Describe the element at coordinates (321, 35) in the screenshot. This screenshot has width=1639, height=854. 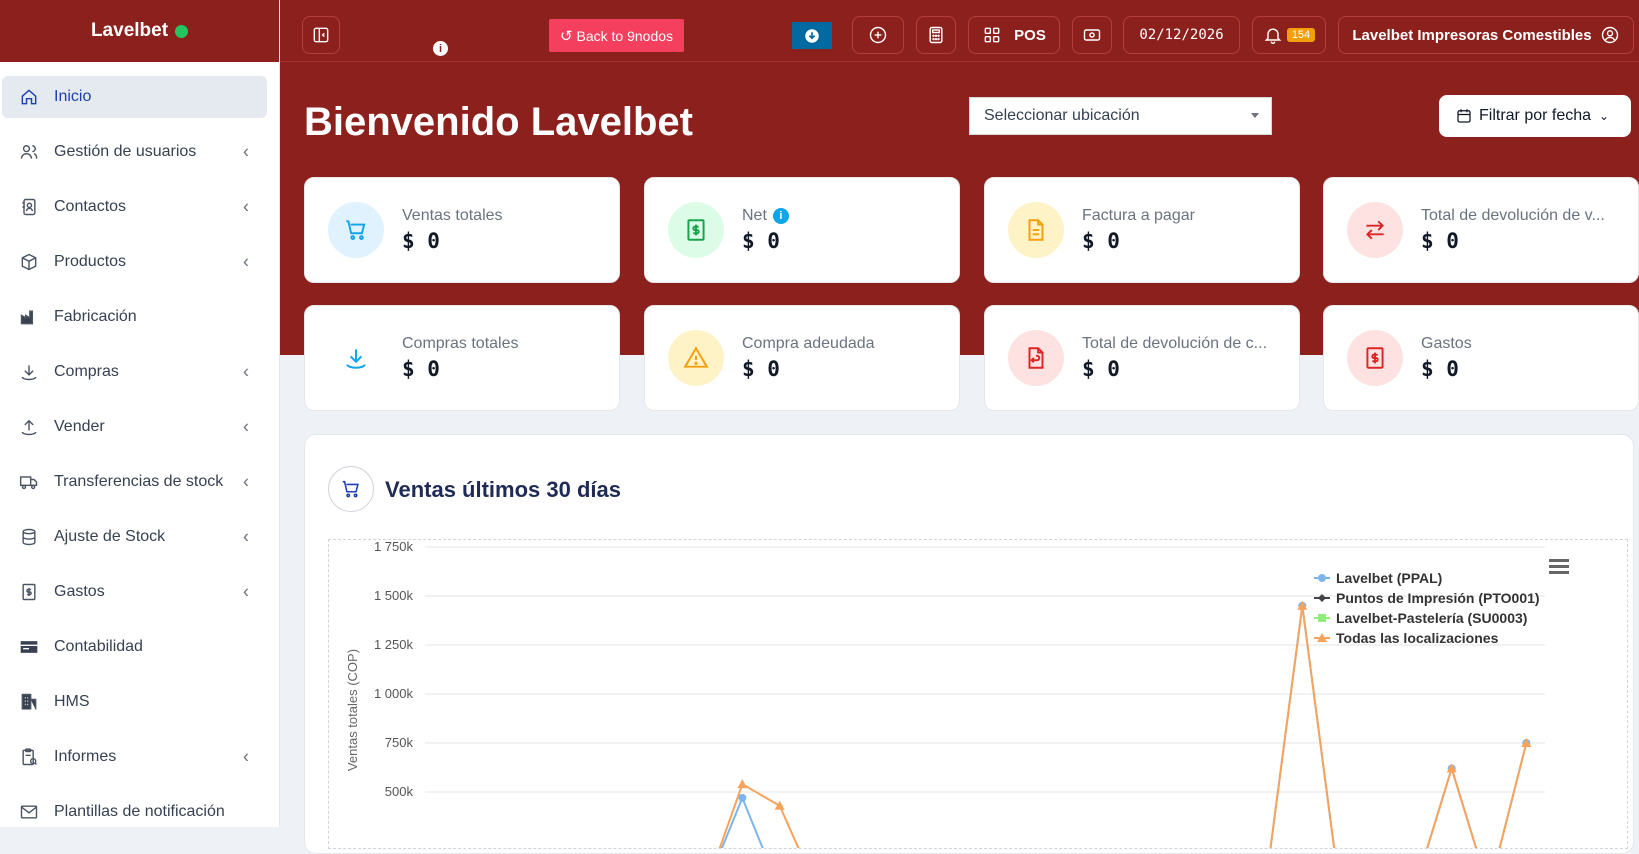
I see `sidebar-toggle-button` at that location.